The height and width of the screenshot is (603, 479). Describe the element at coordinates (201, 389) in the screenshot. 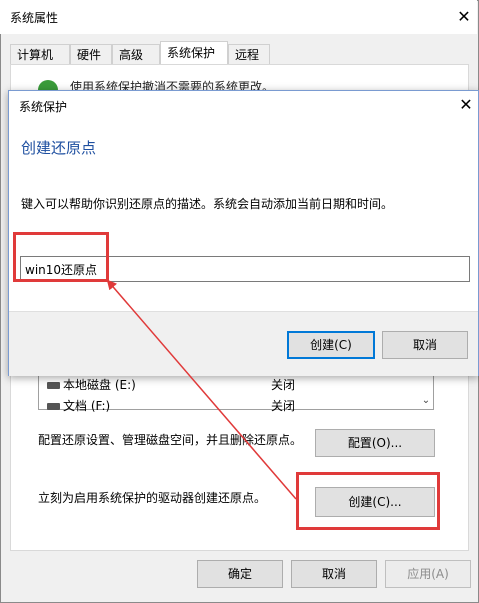

I see `annotation-arrow` at that location.